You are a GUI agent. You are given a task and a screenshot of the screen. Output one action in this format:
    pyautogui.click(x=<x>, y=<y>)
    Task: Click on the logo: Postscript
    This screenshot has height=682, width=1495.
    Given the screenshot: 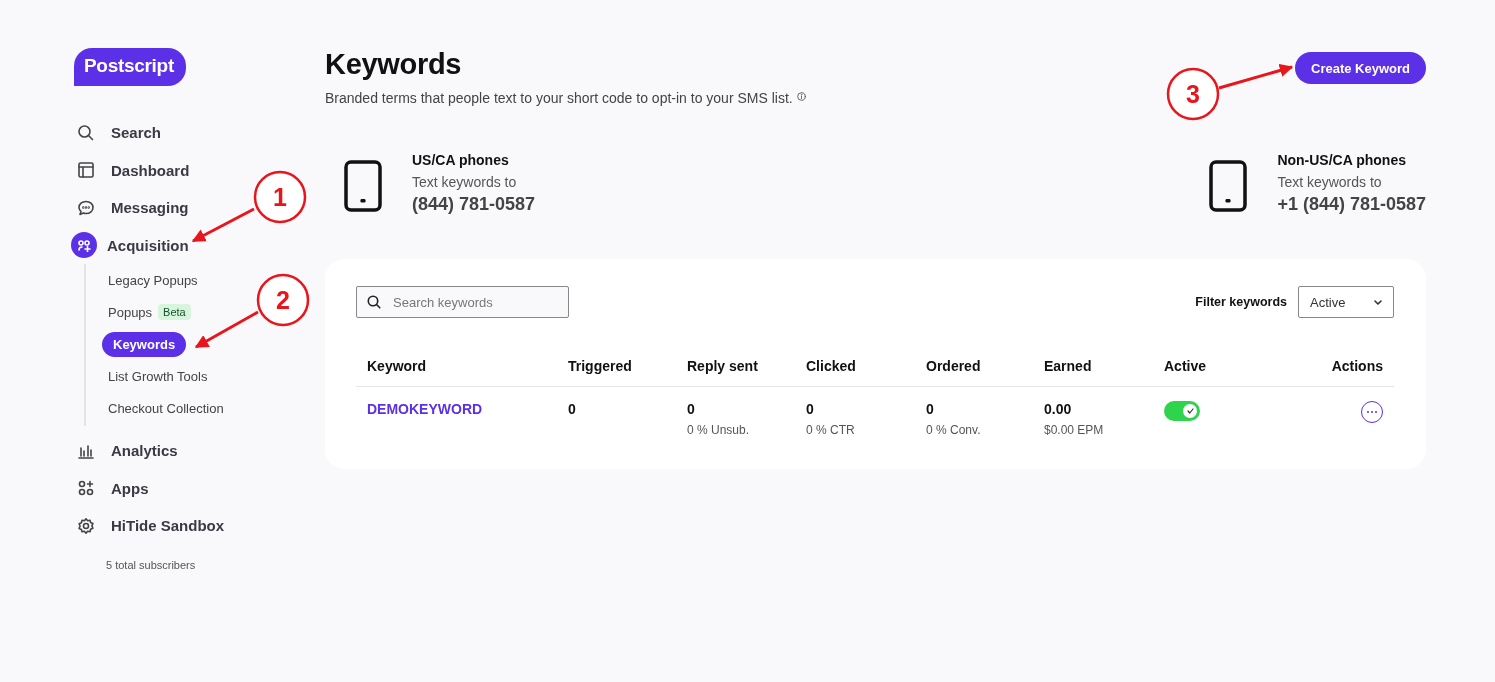 What is the action you would take?
    pyautogui.click(x=130, y=67)
    